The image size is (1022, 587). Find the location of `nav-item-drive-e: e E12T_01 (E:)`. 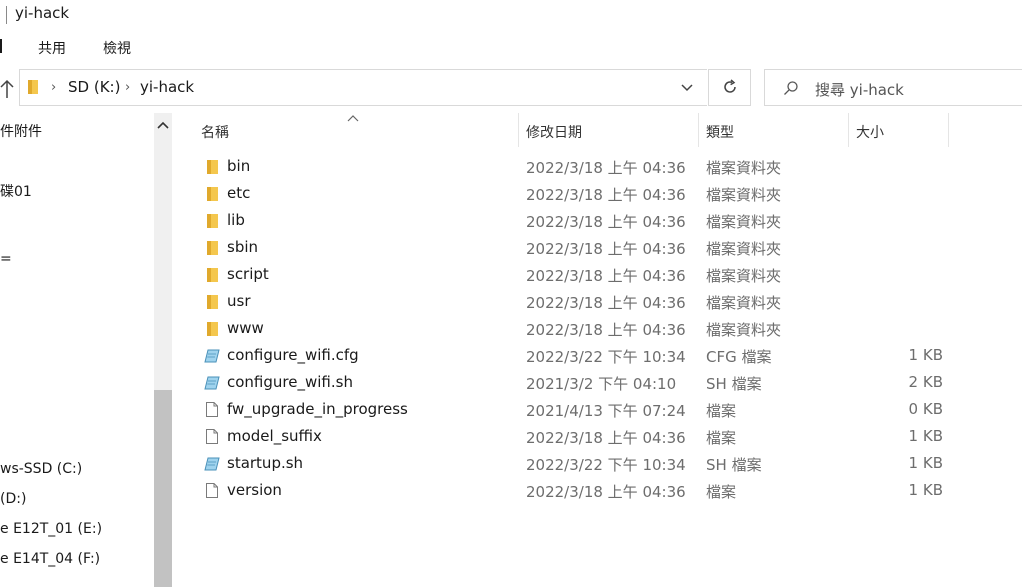

nav-item-drive-e: e E12T_01 (E:) is located at coordinates (51, 529).